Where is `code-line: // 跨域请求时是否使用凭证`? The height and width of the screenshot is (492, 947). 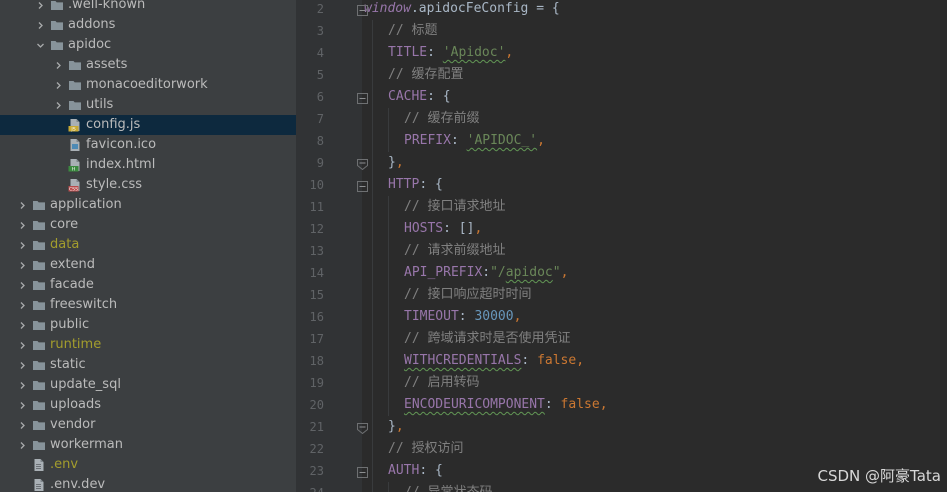
code-line: // 跨域请求时是否使用凭证 is located at coordinates (487, 339).